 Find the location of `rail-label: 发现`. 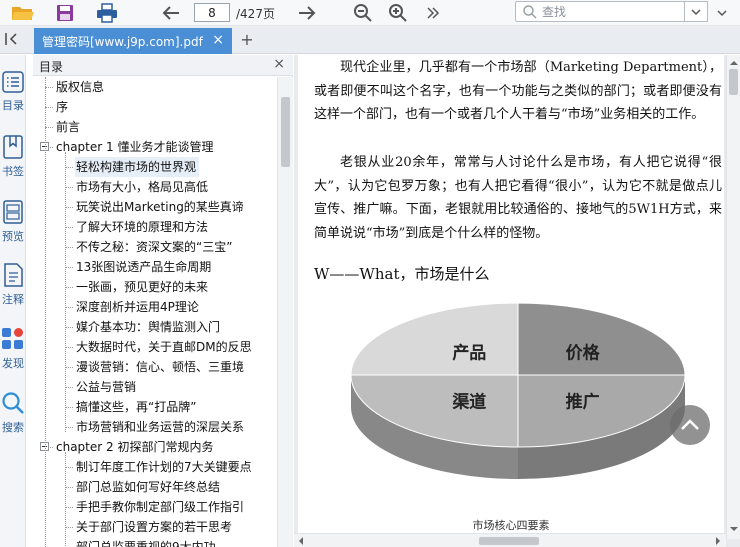

rail-label: 发现 is located at coordinates (13, 363).